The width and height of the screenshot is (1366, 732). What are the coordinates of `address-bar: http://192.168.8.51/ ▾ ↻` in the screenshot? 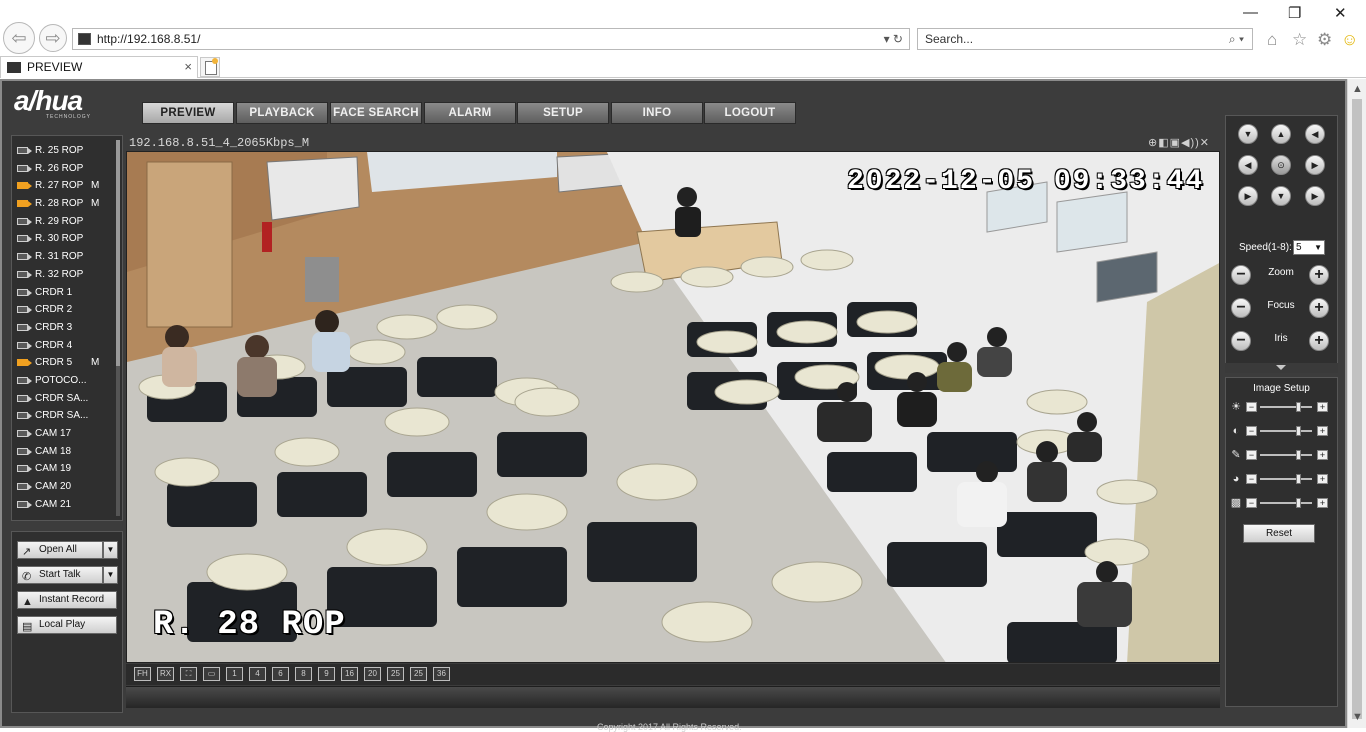 It's located at (491, 39).